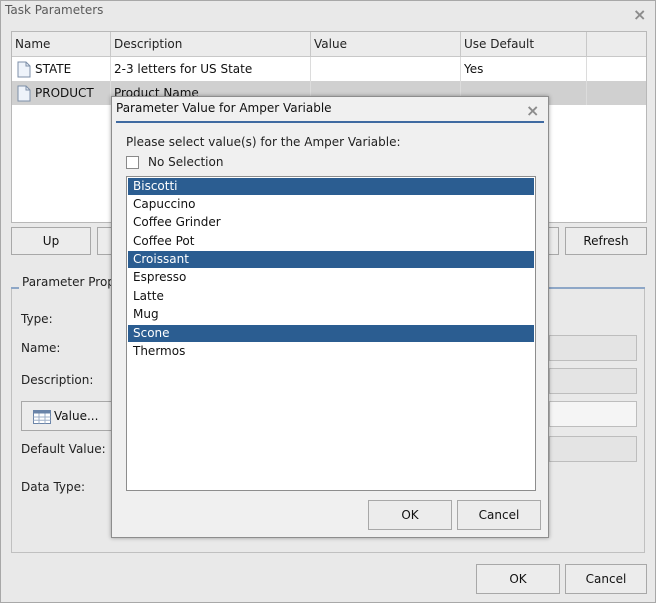  What do you see at coordinates (386, 69) in the screenshot?
I see `row-value` at bounding box center [386, 69].